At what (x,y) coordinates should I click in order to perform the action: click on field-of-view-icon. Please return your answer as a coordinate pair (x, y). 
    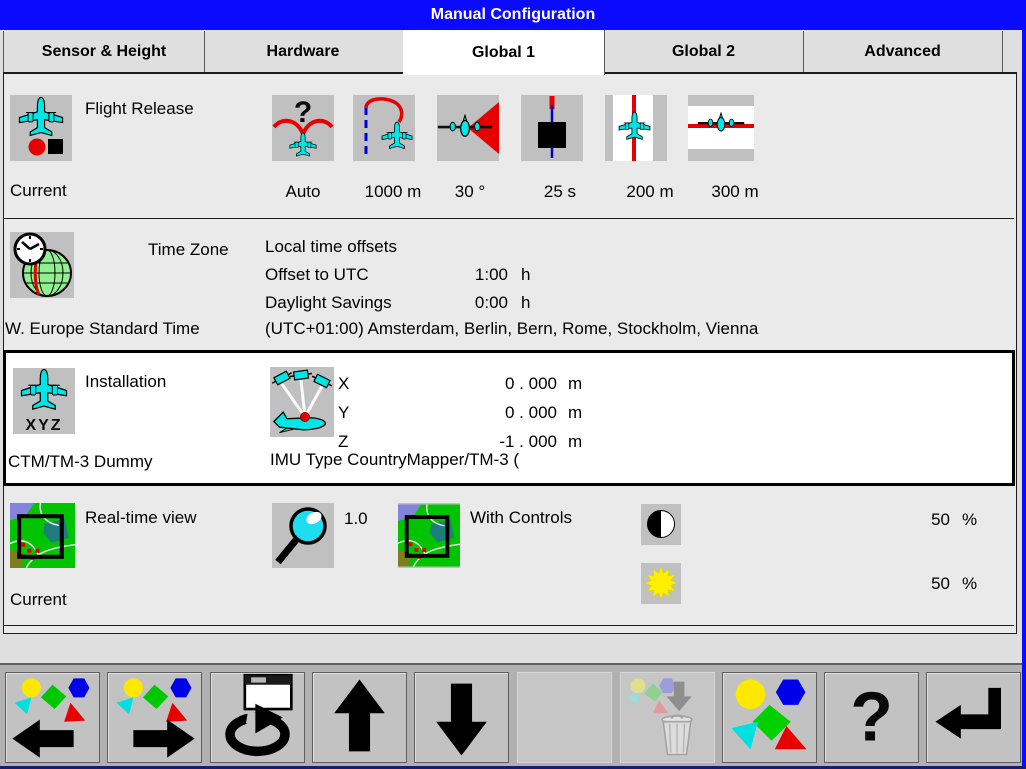
    Looking at the image, I should click on (468, 128).